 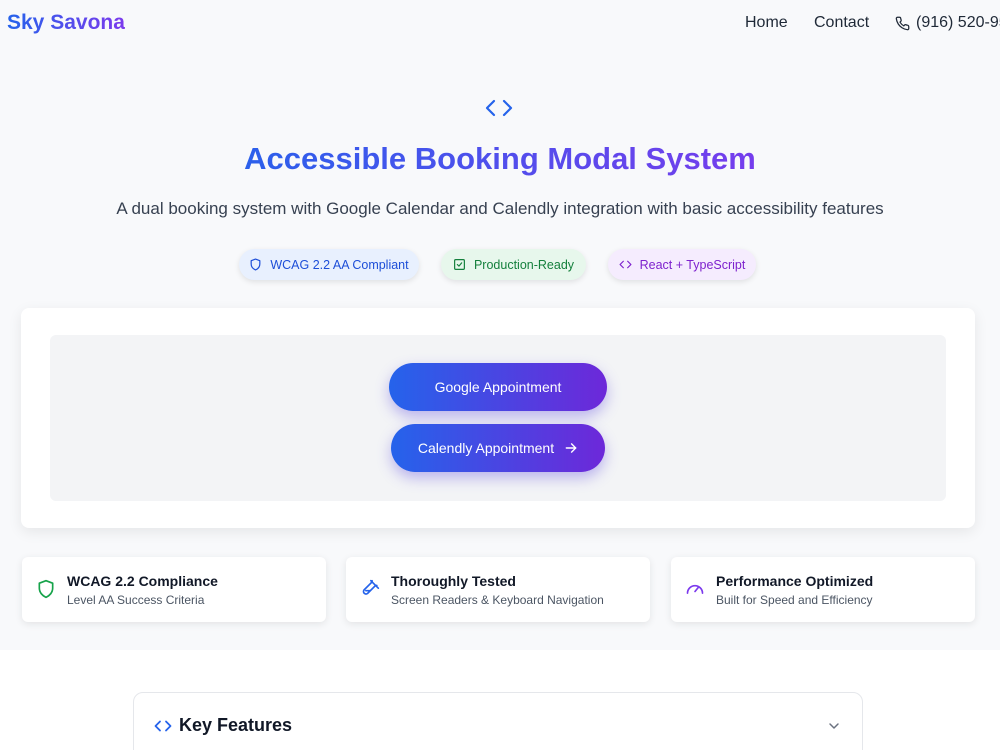 I want to click on site-header: Sky Savona Home Contact (916) 520-95, so click(x=500, y=24).